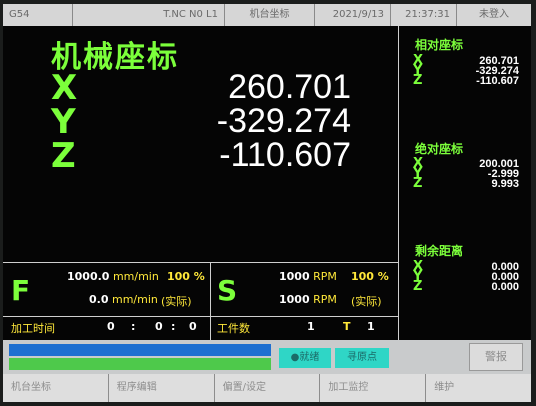  Describe the element at coordinates (233, 328) in the screenshot. I see `workpiece-label: 工件数` at that location.